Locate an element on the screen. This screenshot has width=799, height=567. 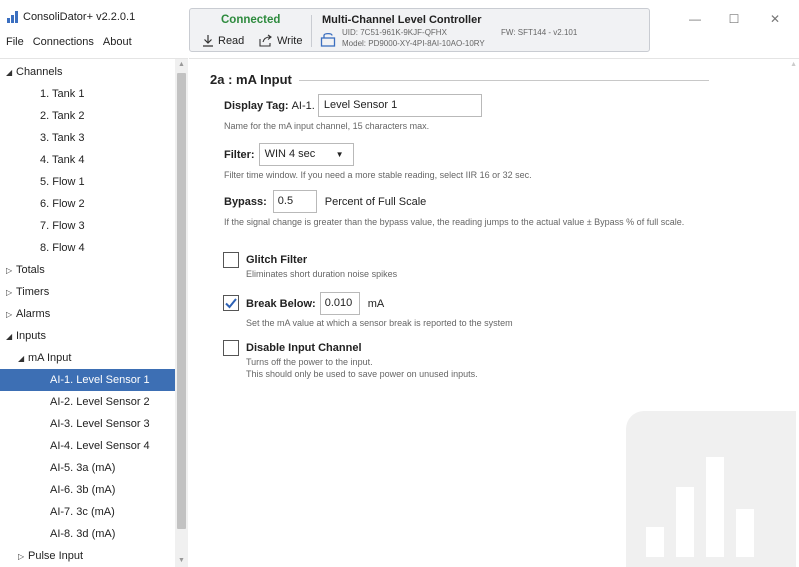
read-label: Read is located at coordinates (231, 40).